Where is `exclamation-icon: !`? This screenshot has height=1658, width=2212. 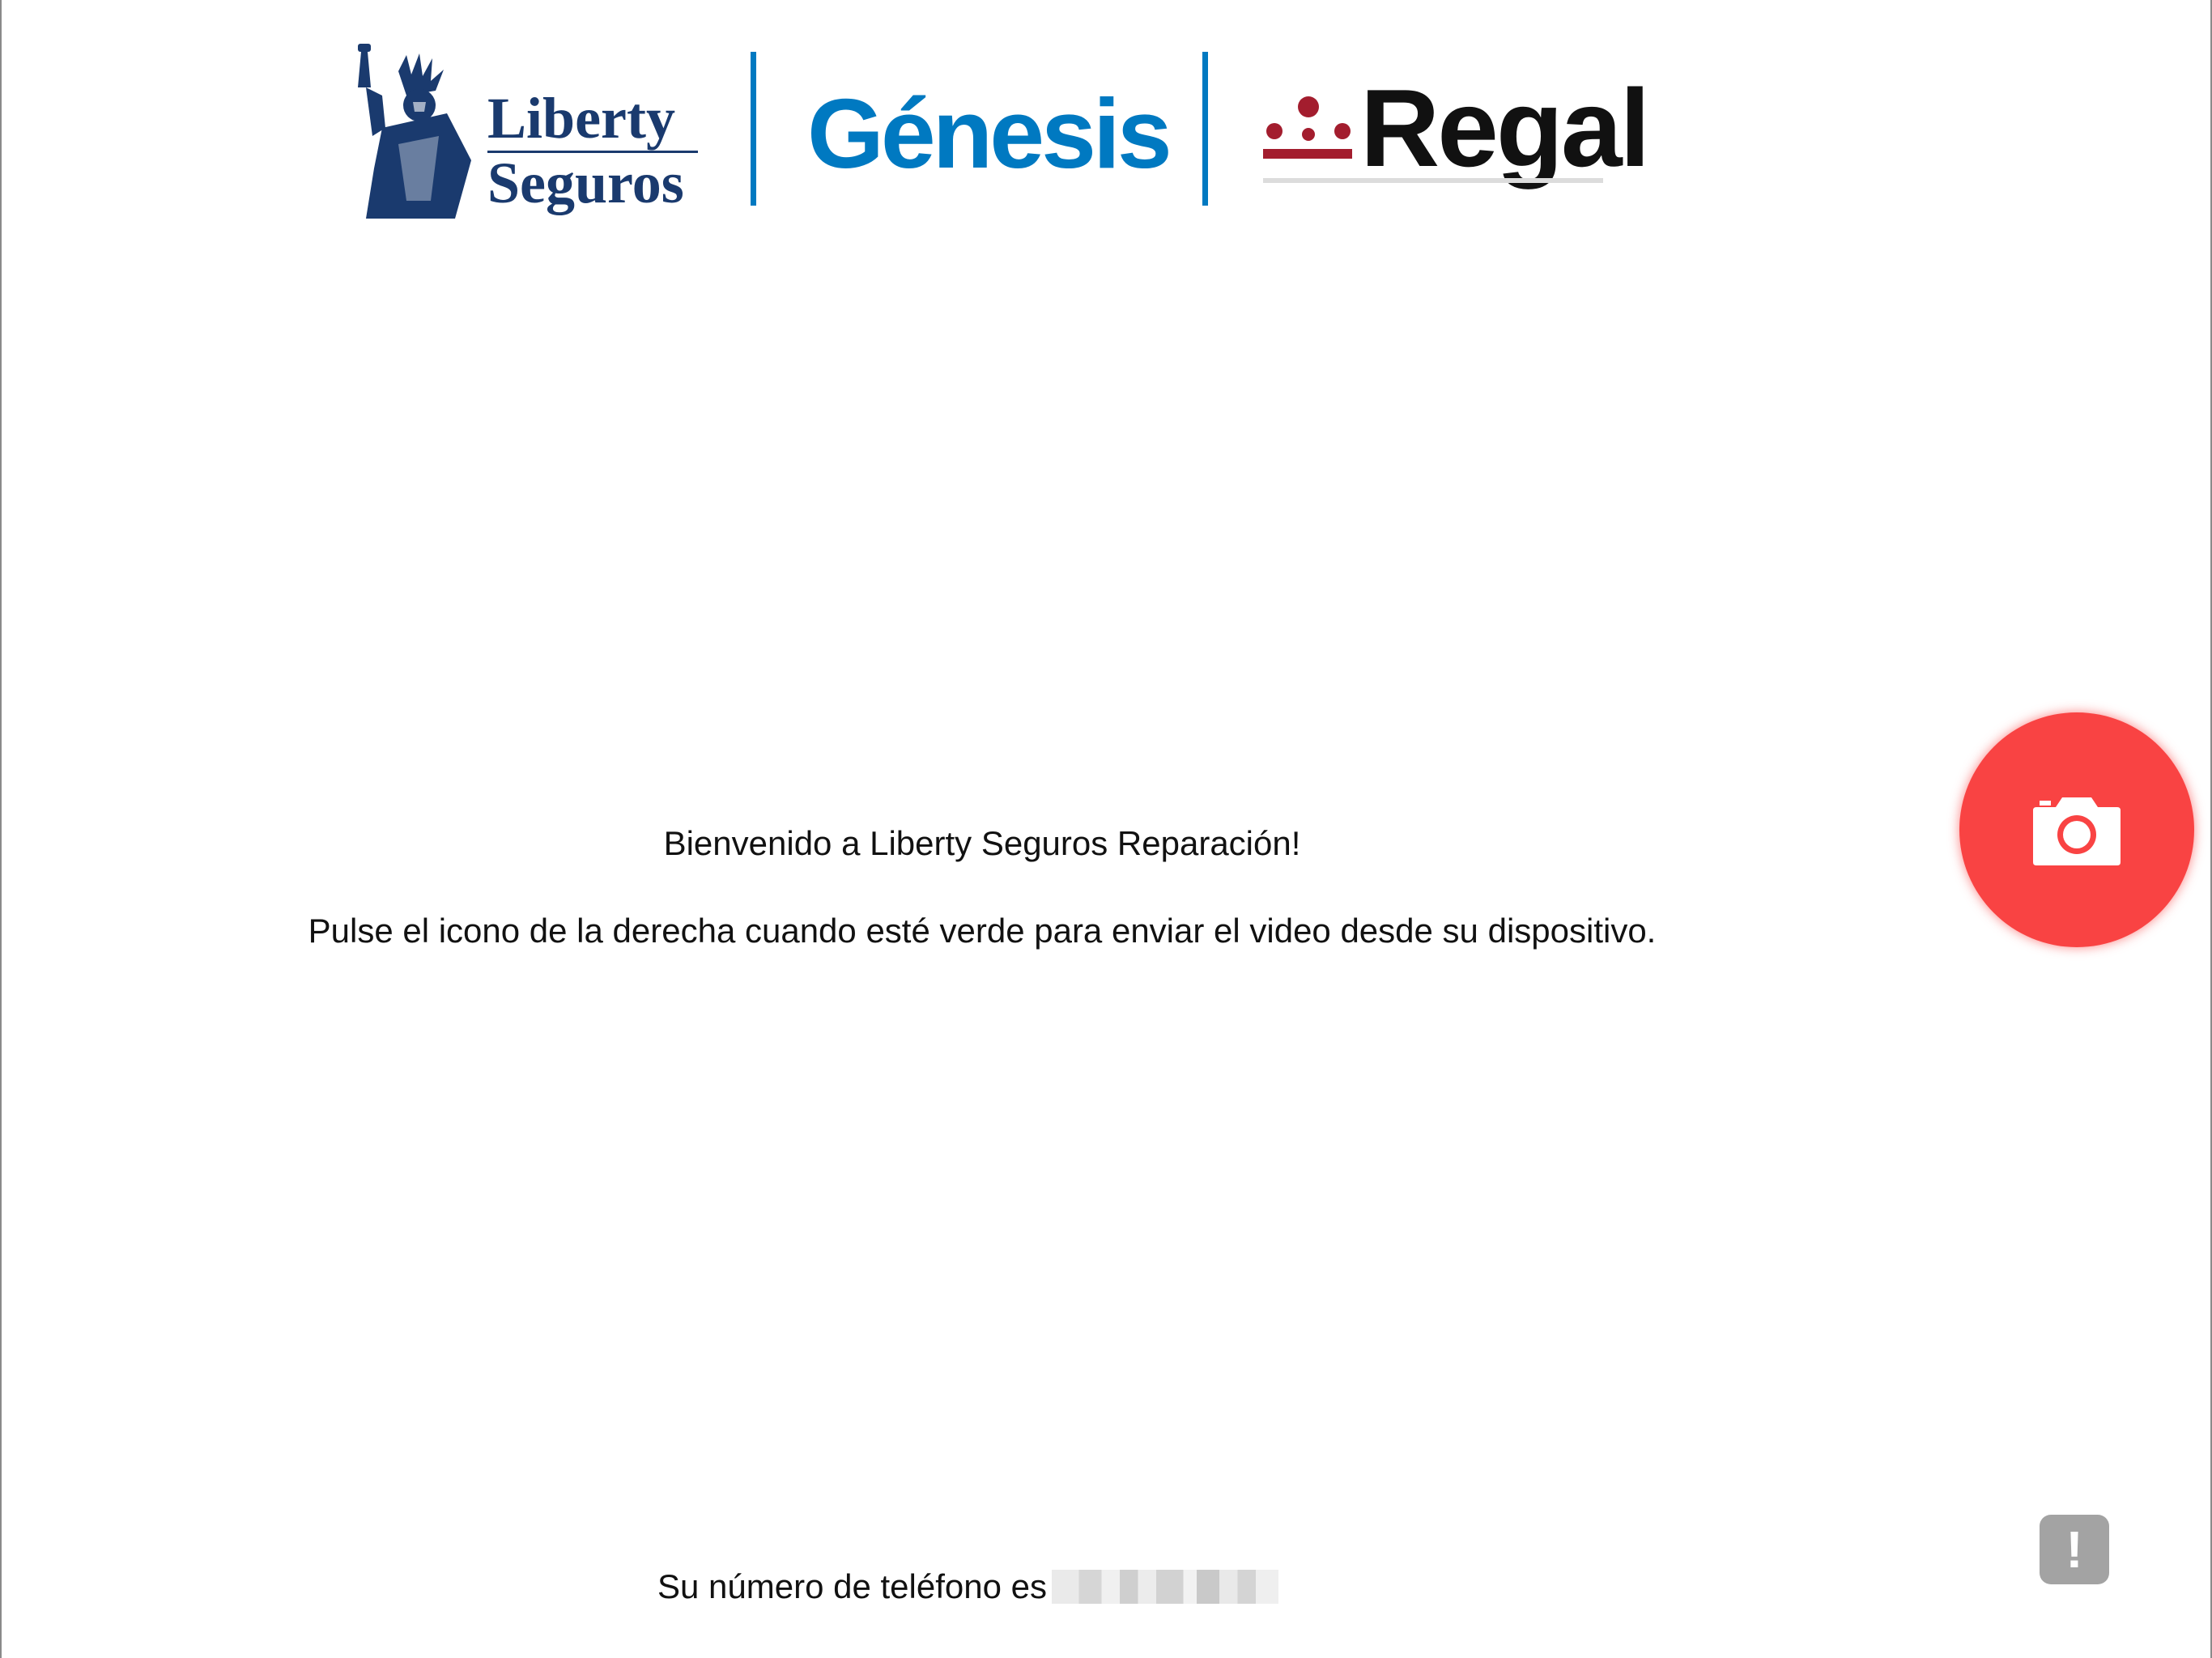
exclamation-icon: ! is located at coordinates (2074, 1549).